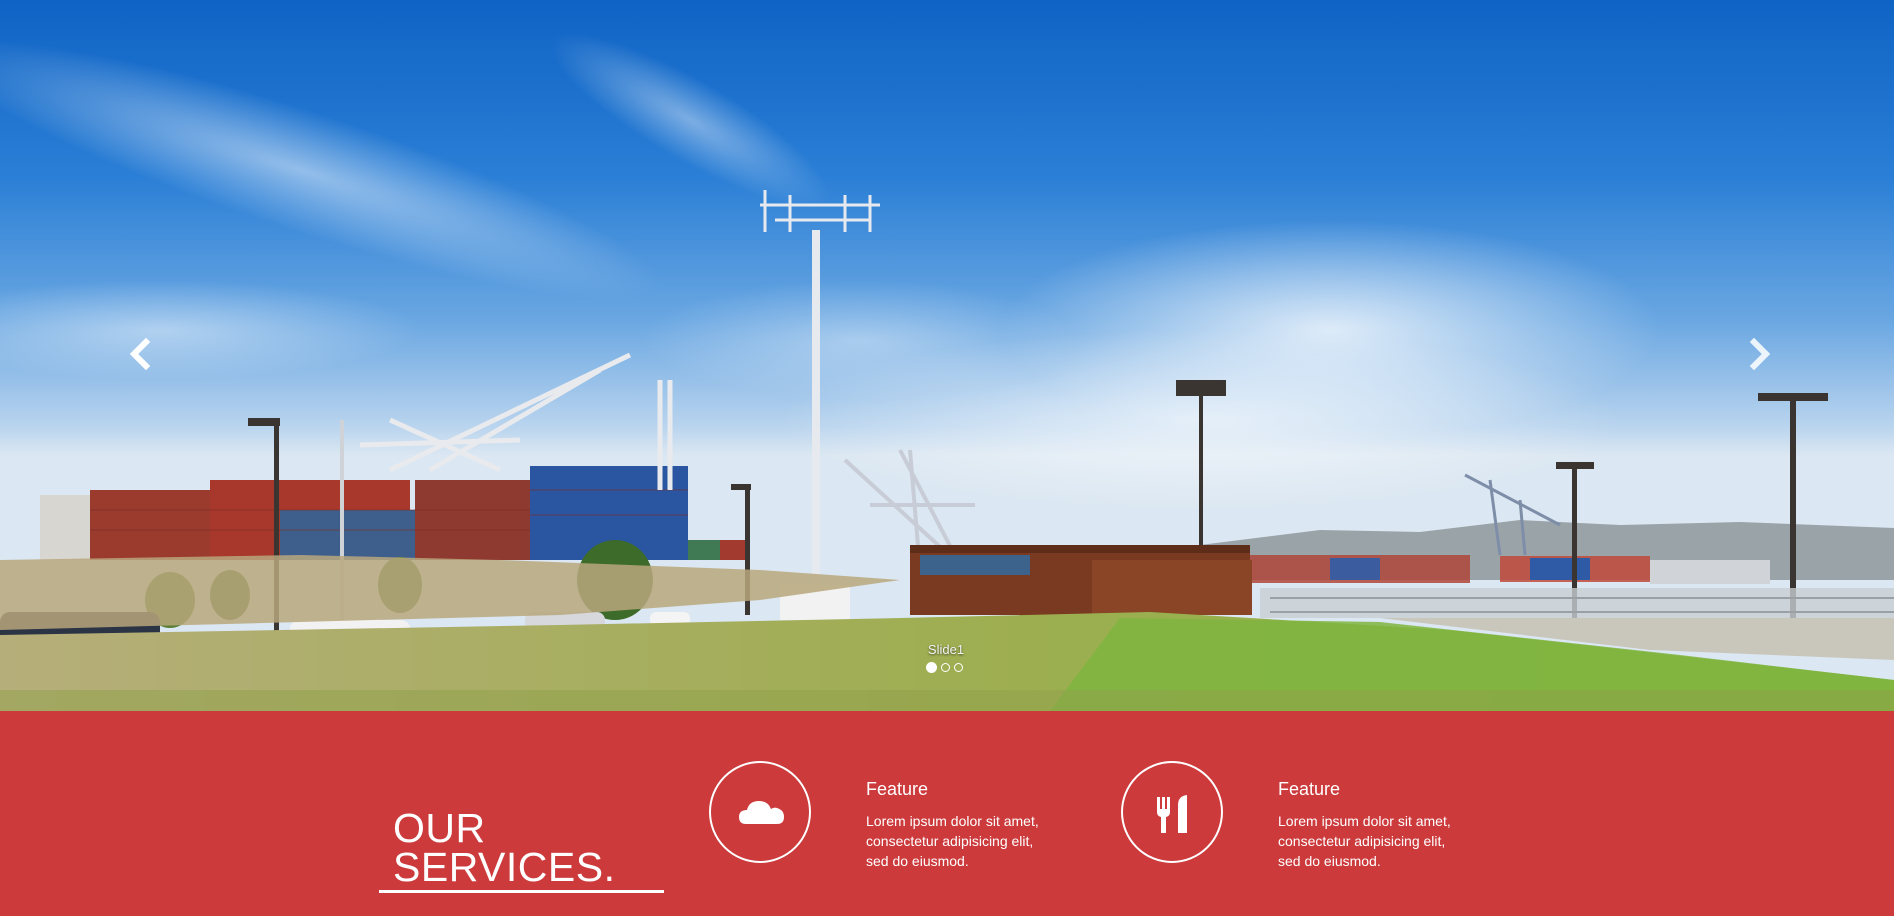  I want to click on carousel-prev-button, so click(142, 354).